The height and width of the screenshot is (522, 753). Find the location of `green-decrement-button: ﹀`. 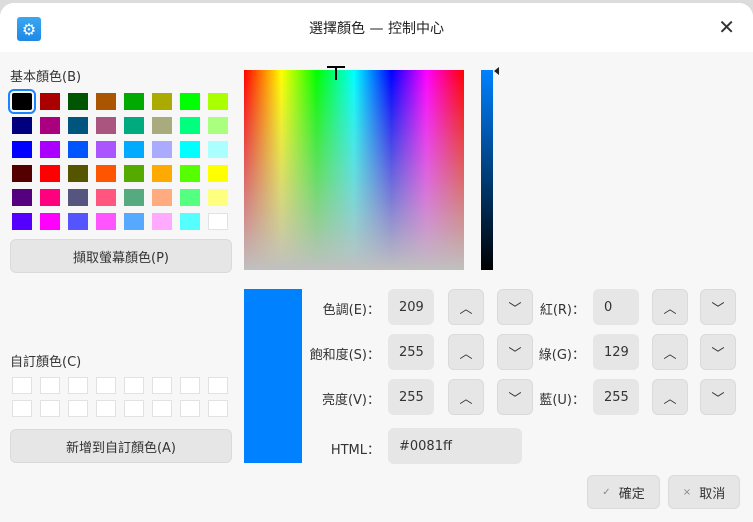

green-decrement-button: ﹀ is located at coordinates (718, 352).